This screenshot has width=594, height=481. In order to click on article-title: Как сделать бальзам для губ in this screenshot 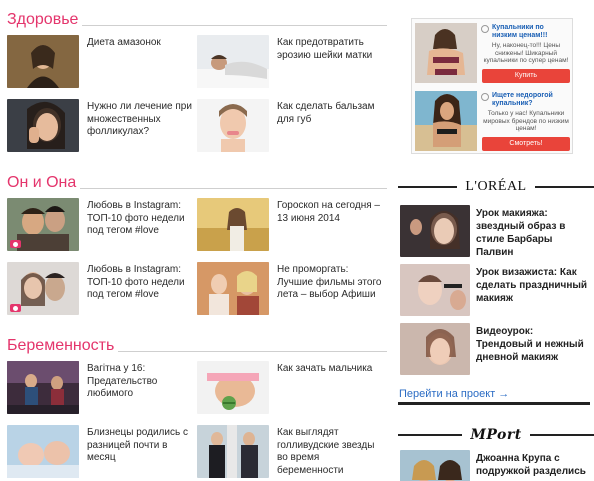, I will do `click(331, 113)`.